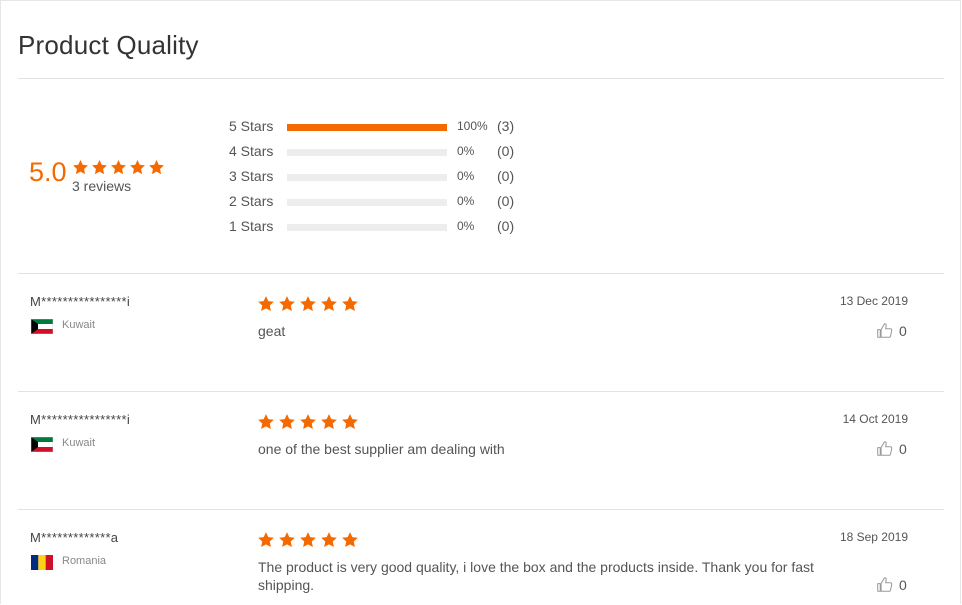 This screenshot has width=962, height=605. Describe the element at coordinates (251, 151) in the screenshot. I see `distribution-label: 4 Stars` at that location.